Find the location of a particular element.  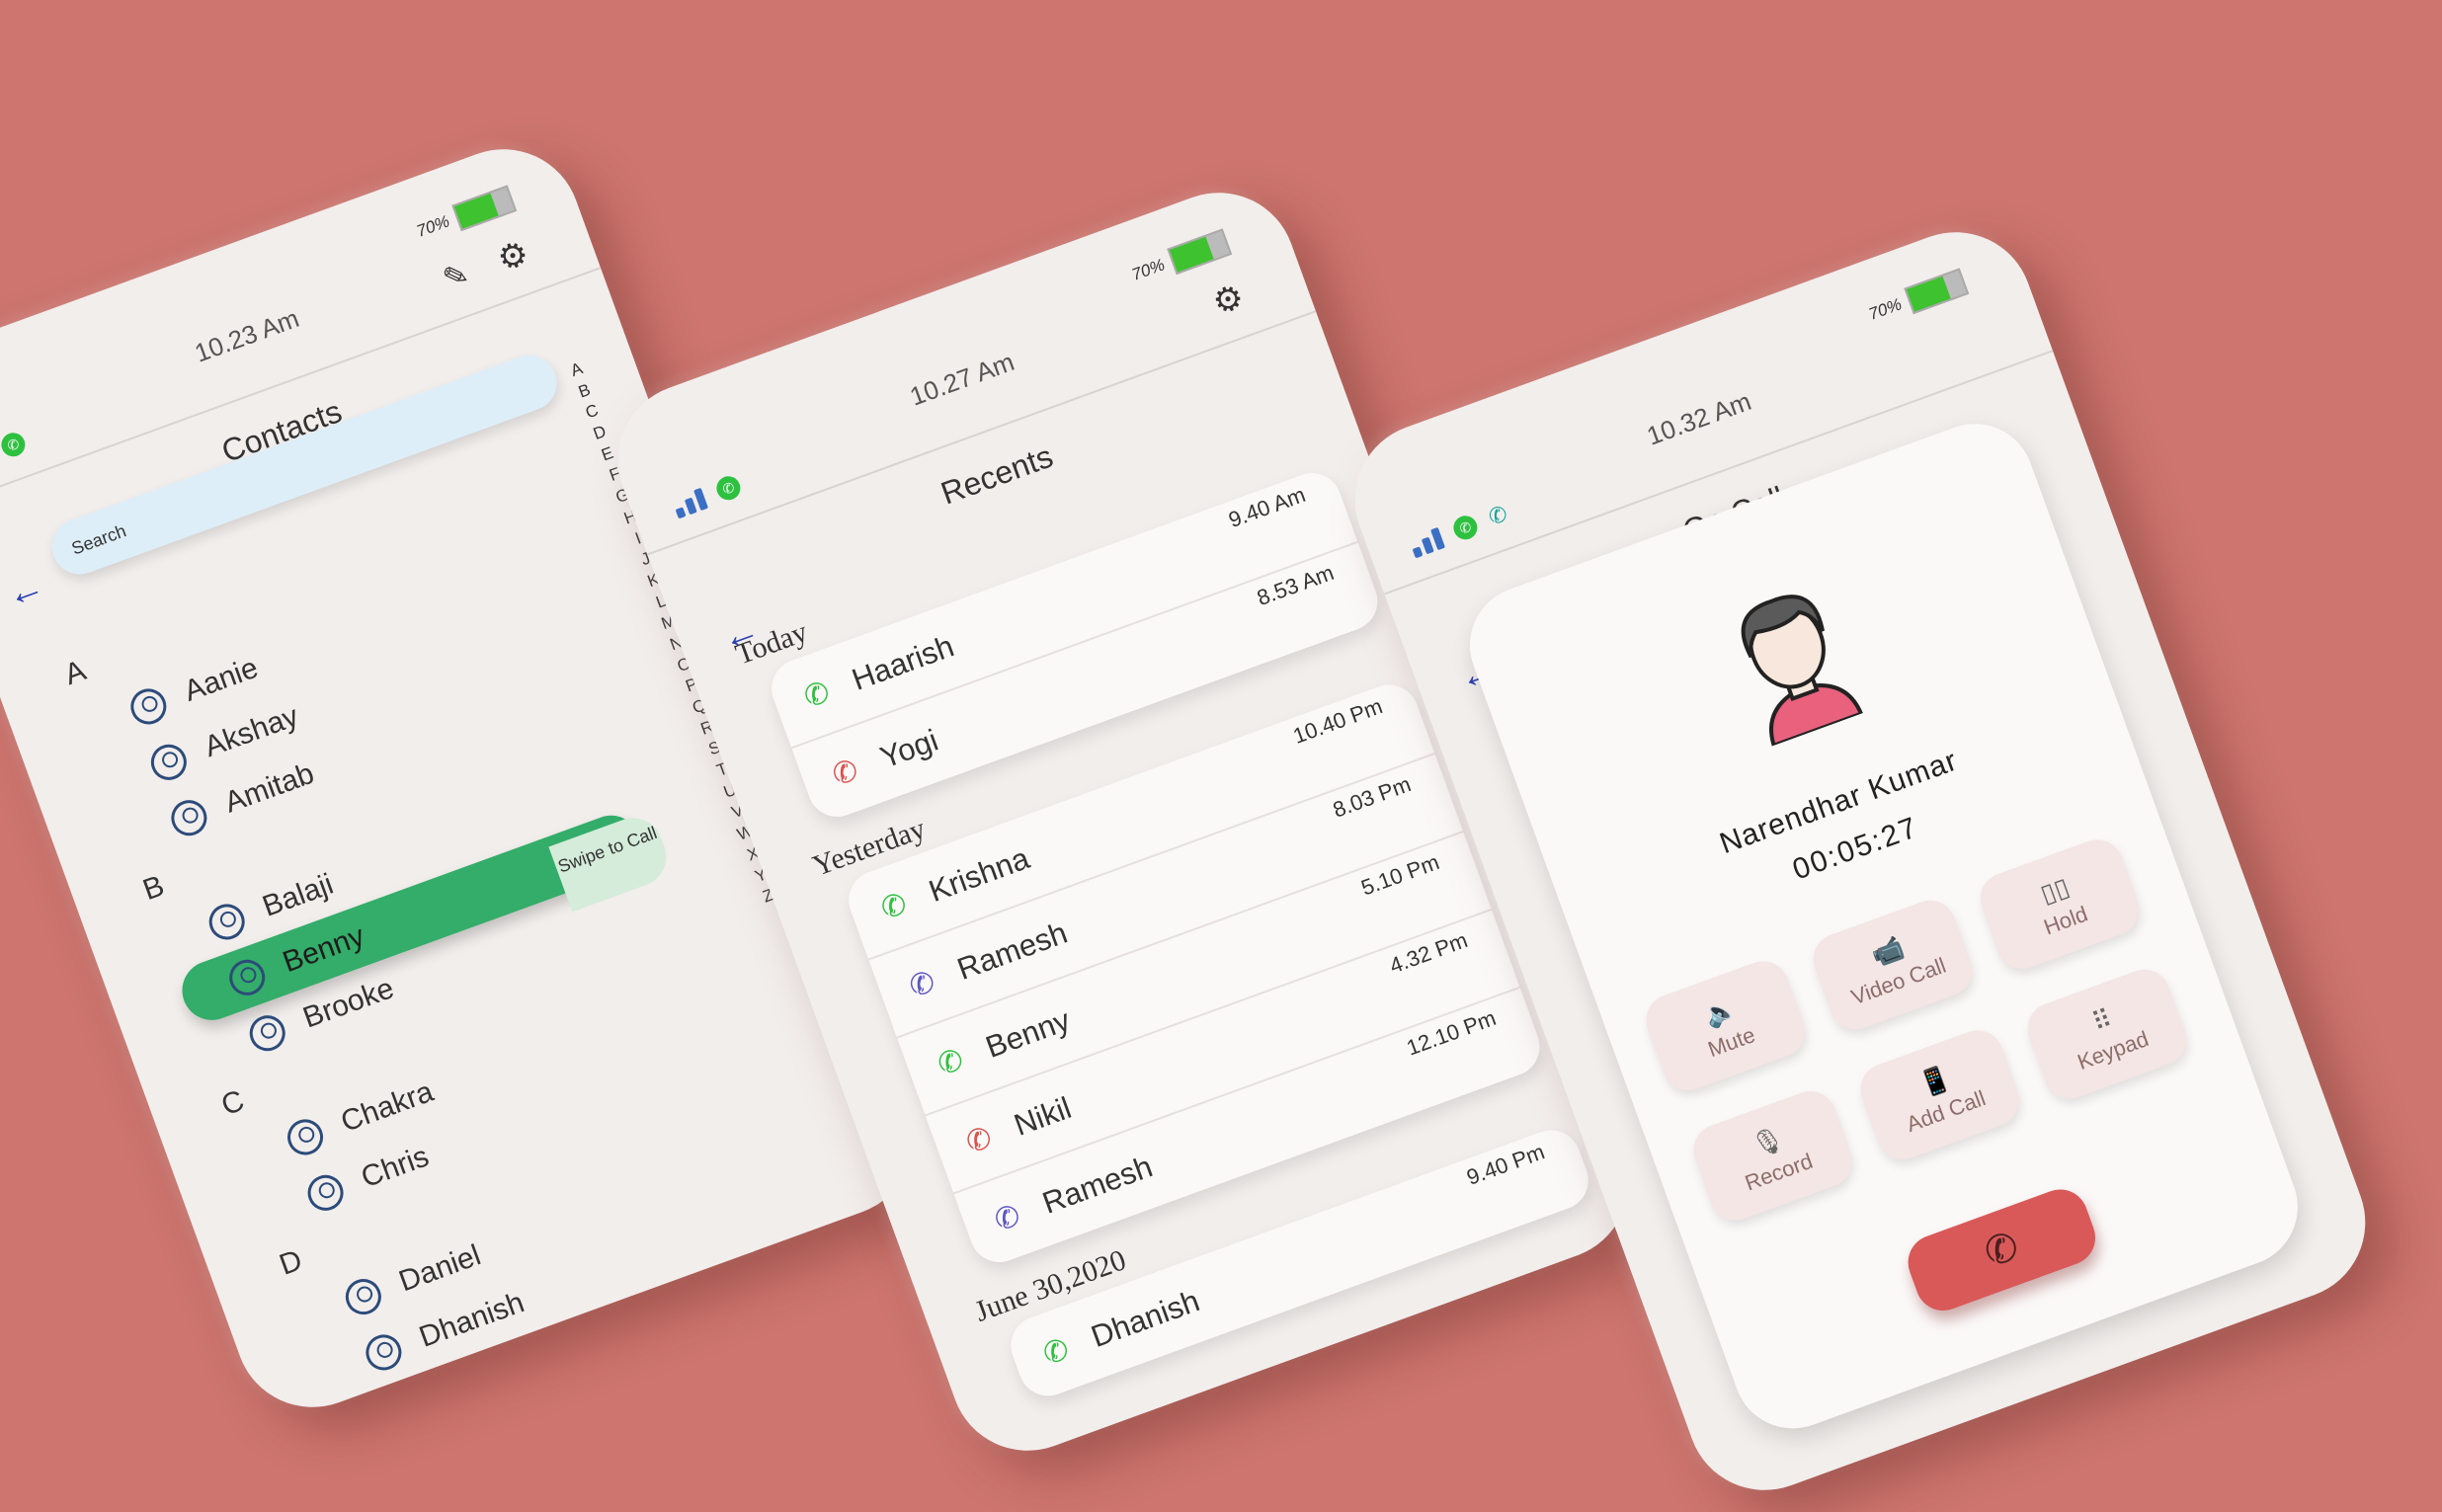

video-call-button: 📹 Video Call is located at coordinates (1893, 965).